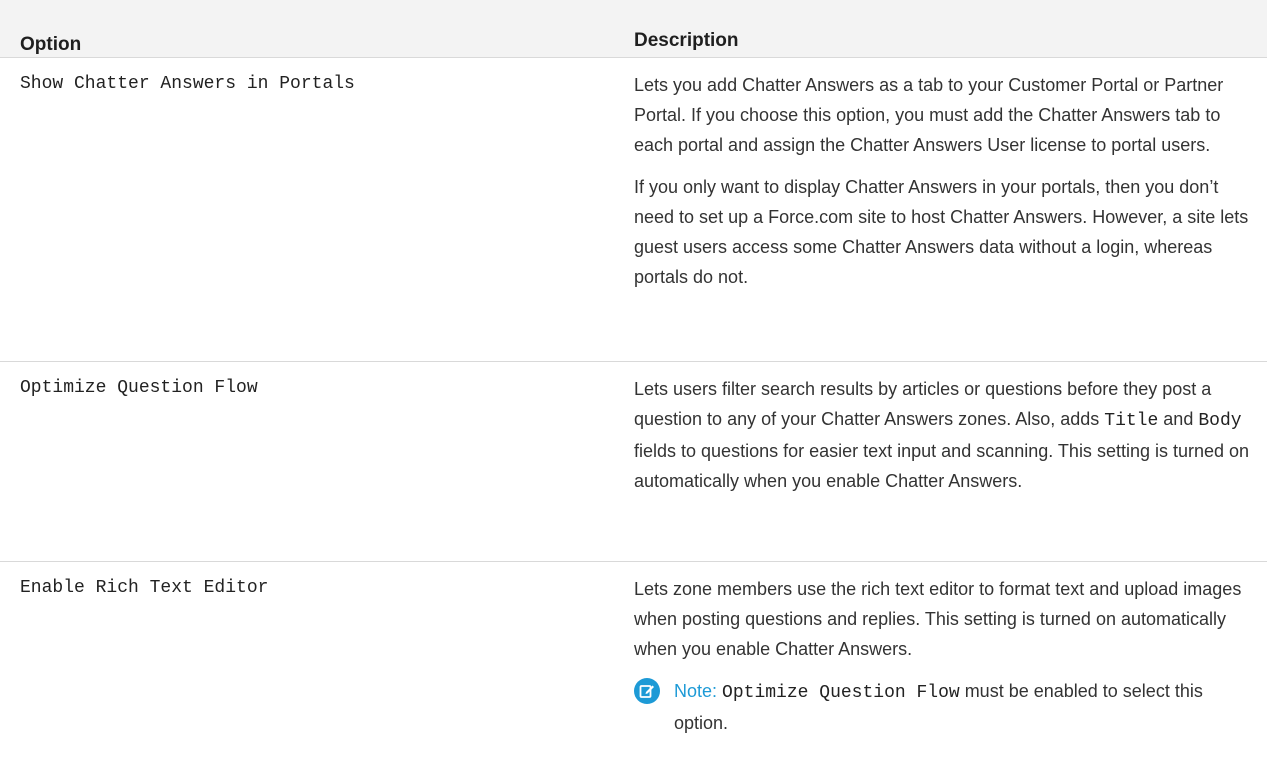 The width and height of the screenshot is (1267, 774). Describe the element at coordinates (317, 668) in the screenshot. I see `option-cell: Enable Rich Text Editor` at that location.